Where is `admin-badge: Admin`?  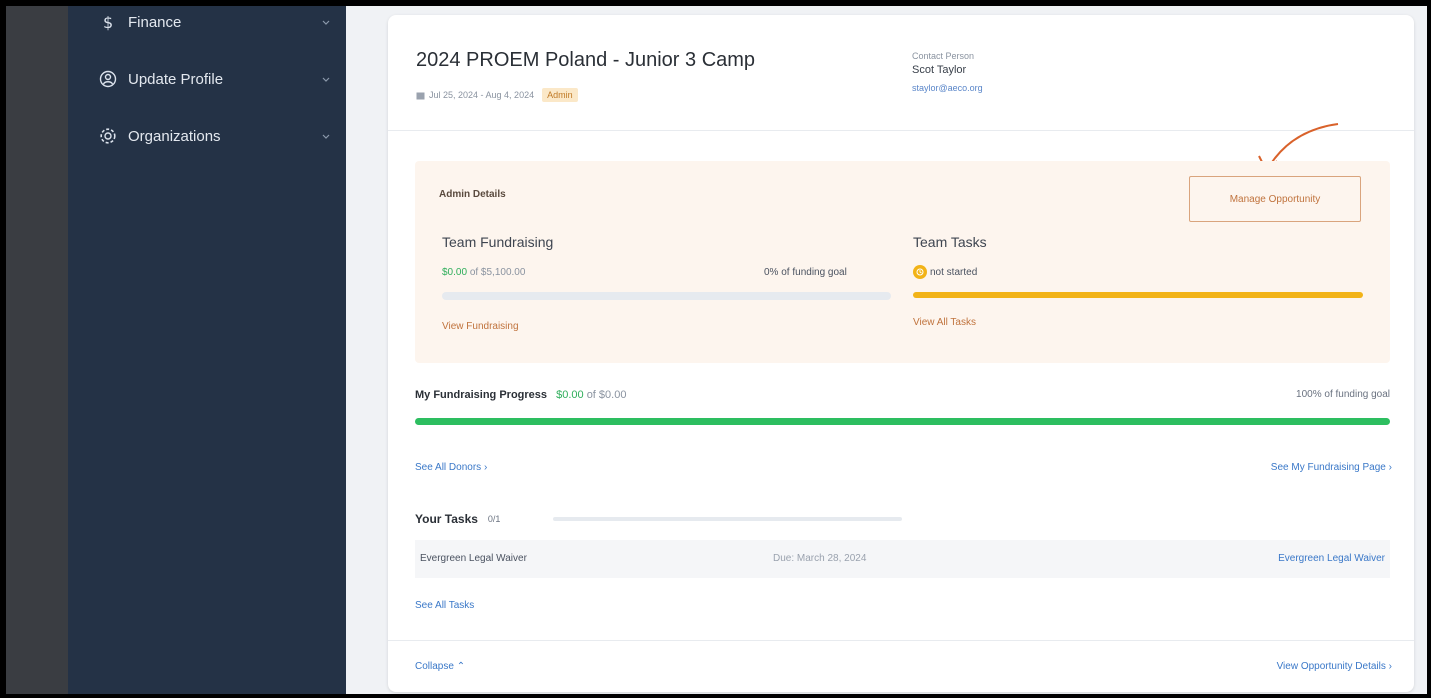
admin-badge: Admin is located at coordinates (560, 95).